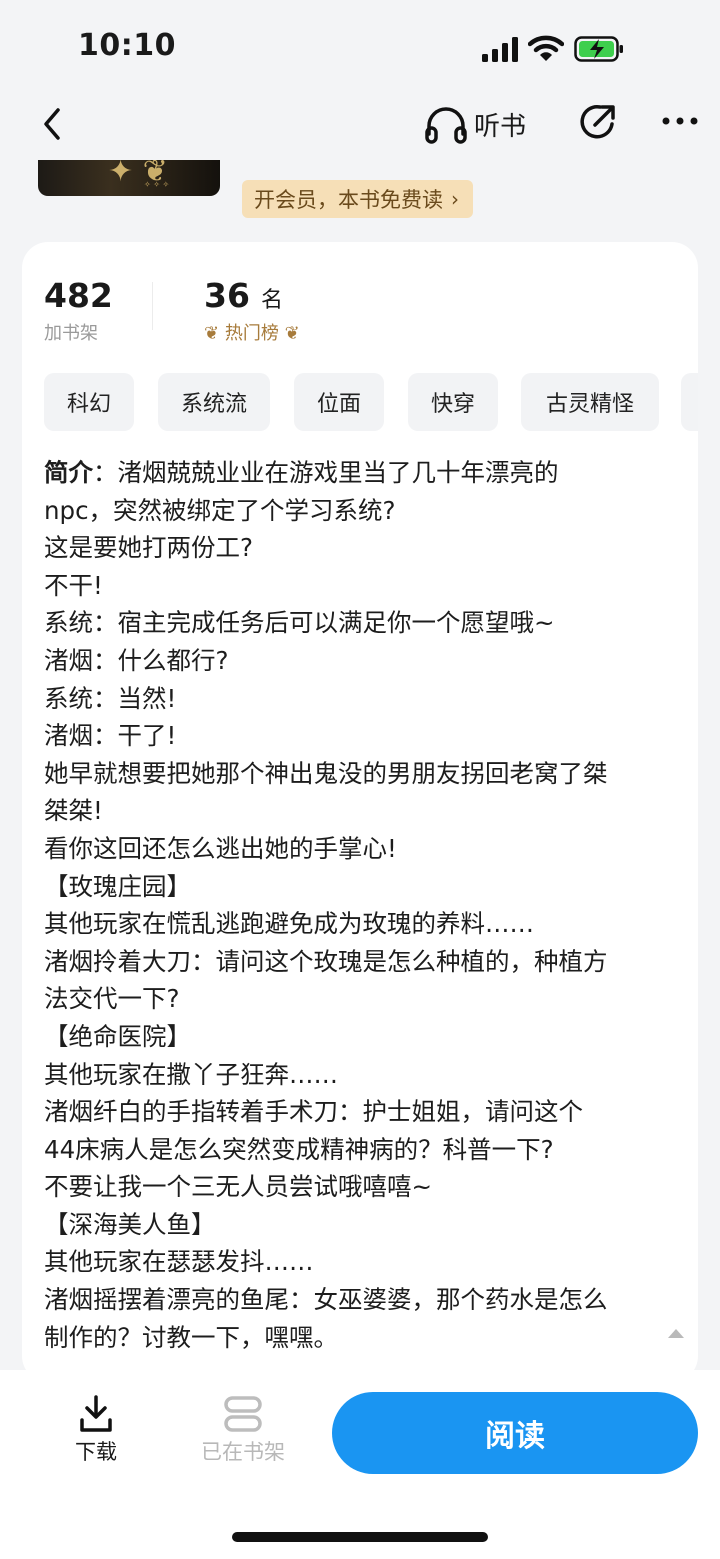 This screenshot has height=1559, width=720. Describe the element at coordinates (129, 178) in the screenshot. I see `book-cover: ✦ ❦ ✧ ✧ ✧` at that location.